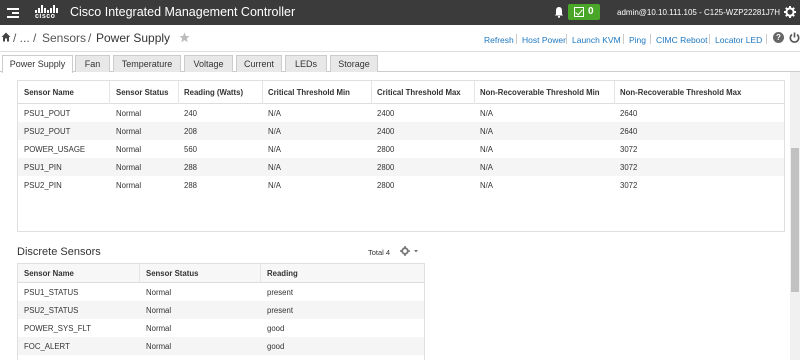 The image size is (800, 360). What do you see at coordinates (540, 92) in the screenshot?
I see `column-header: Non-Recoverable Threshold Min` at bounding box center [540, 92].